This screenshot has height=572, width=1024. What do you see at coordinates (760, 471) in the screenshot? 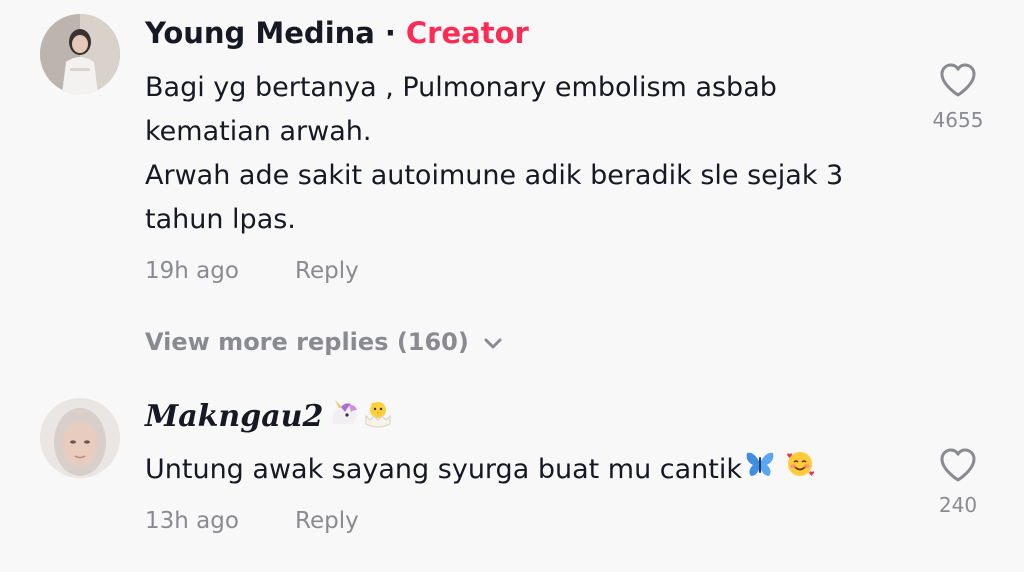
I see `butterfly-emoji` at bounding box center [760, 471].